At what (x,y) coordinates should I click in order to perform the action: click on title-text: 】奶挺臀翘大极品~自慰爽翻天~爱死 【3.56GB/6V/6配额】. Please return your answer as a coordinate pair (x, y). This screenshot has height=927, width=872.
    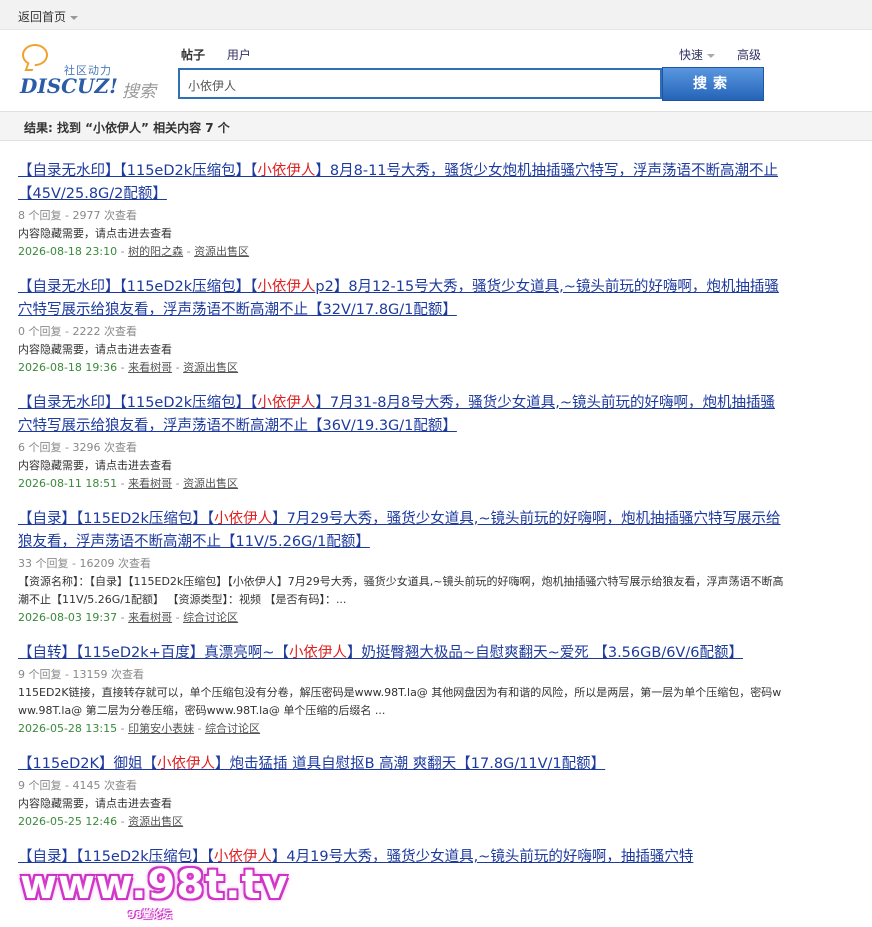
    Looking at the image, I should click on (545, 653).